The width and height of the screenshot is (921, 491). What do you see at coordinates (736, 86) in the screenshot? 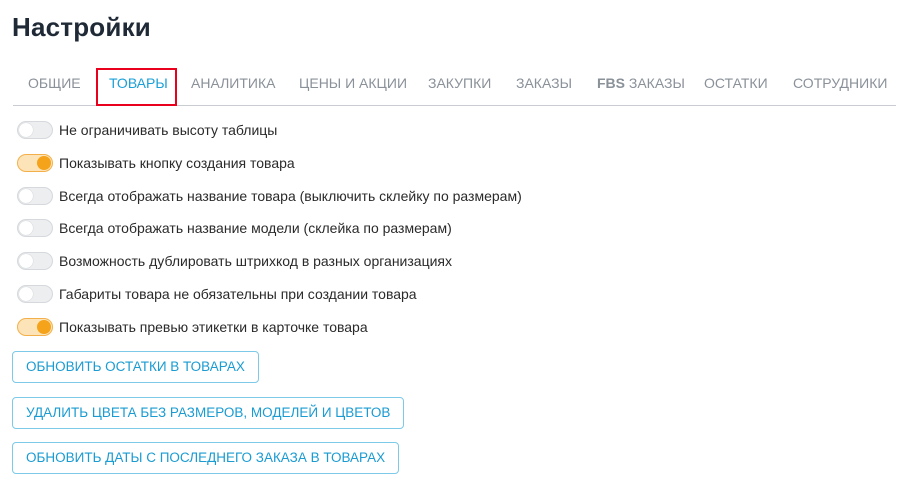
I see `tab-stock: ОСТАТКИ` at bounding box center [736, 86].